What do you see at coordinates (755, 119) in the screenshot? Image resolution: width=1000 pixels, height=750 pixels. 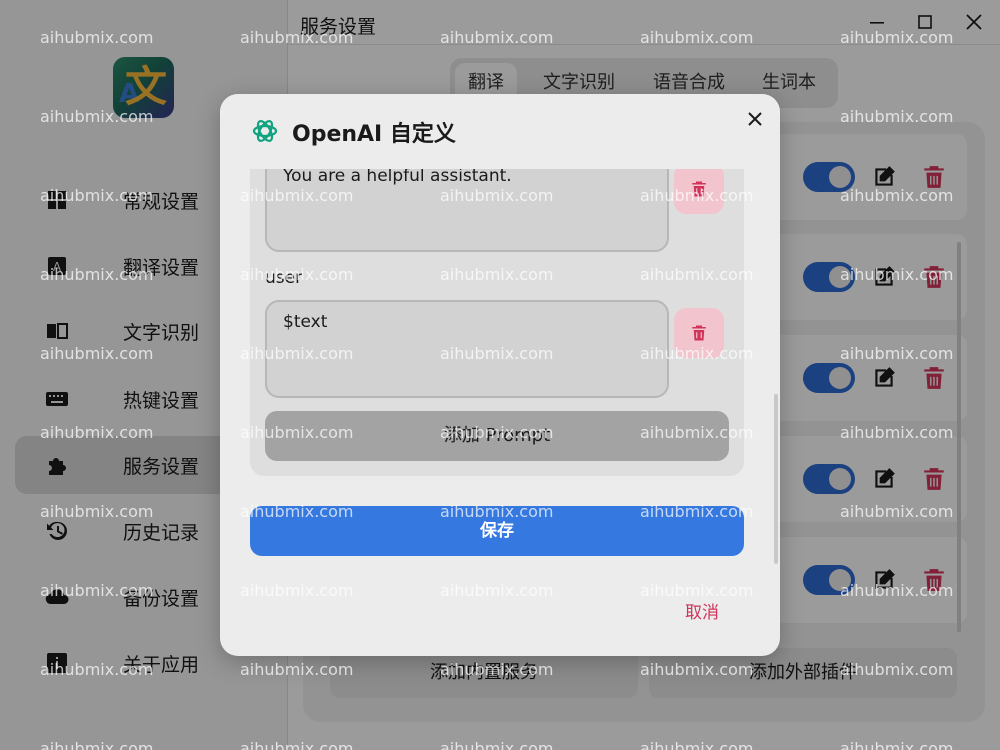 I see `close-icon` at bounding box center [755, 119].